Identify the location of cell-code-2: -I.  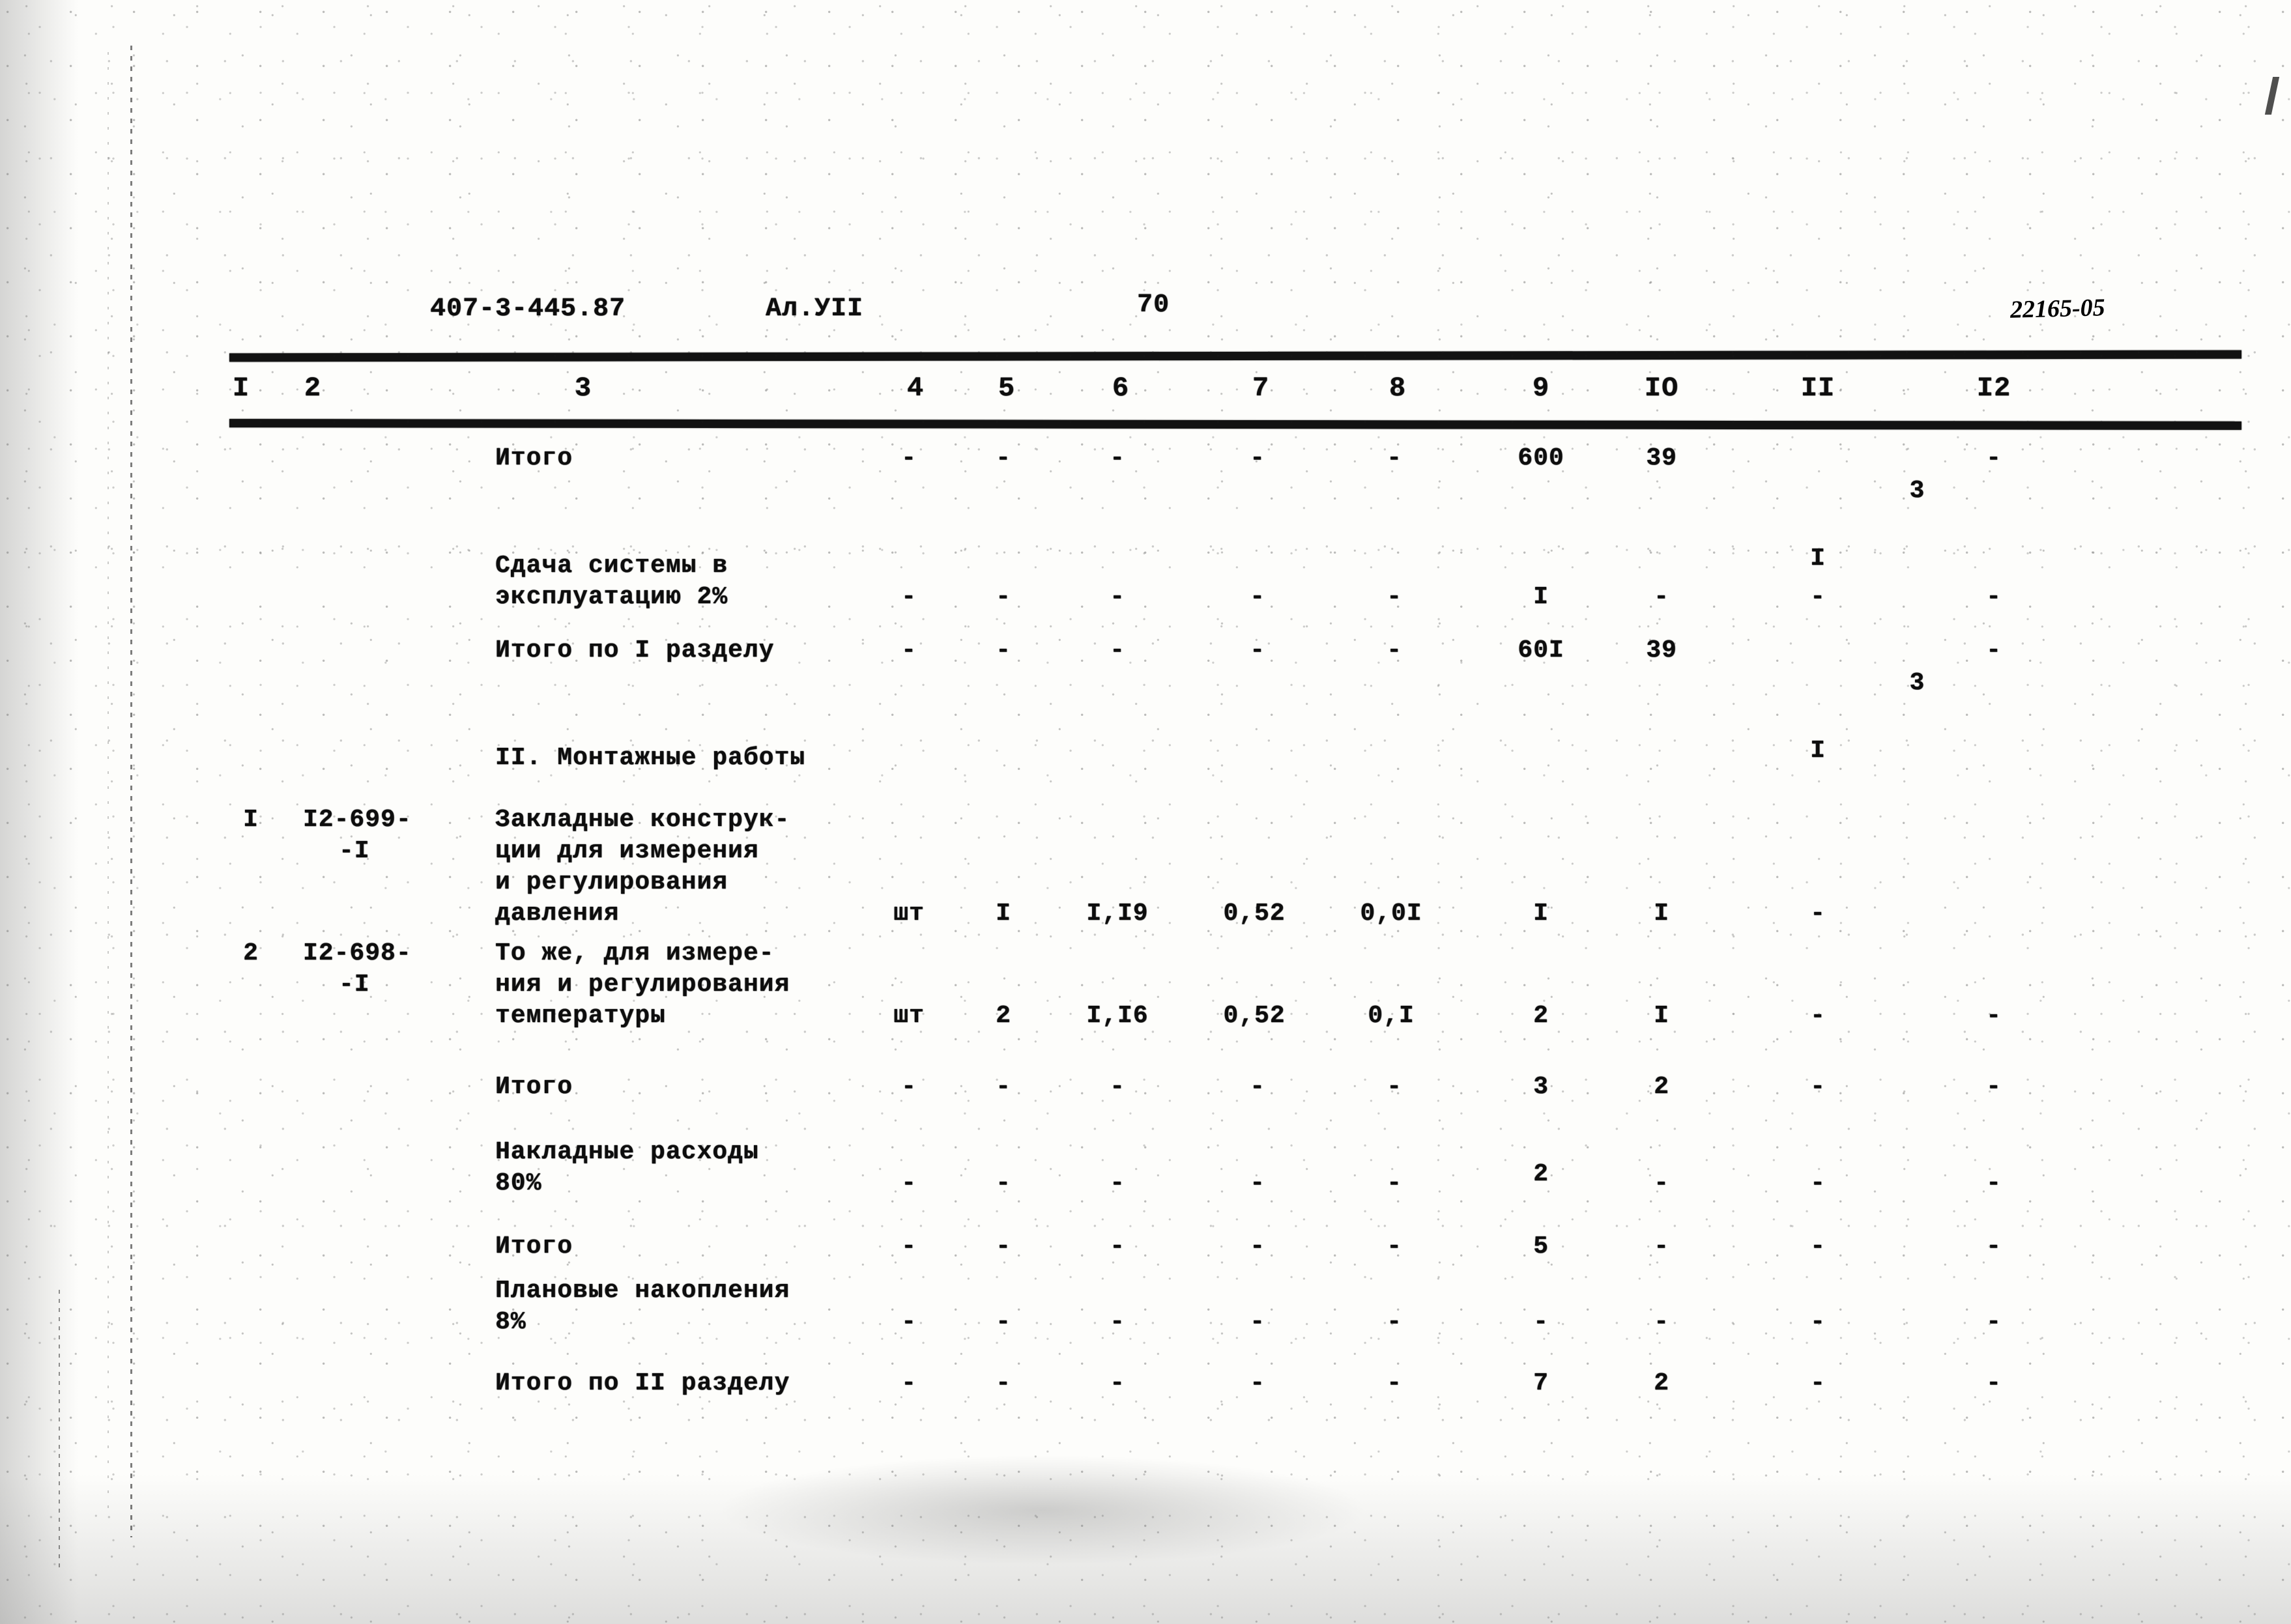
(354, 851).